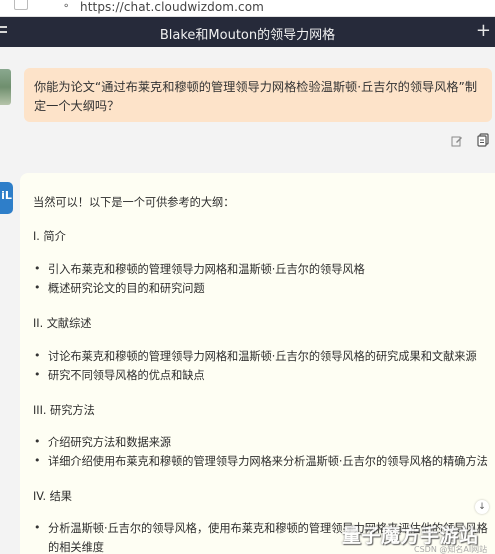 The width and height of the screenshot is (495, 554). I want to click on section-heading: I. 简介, so click(49, 236).